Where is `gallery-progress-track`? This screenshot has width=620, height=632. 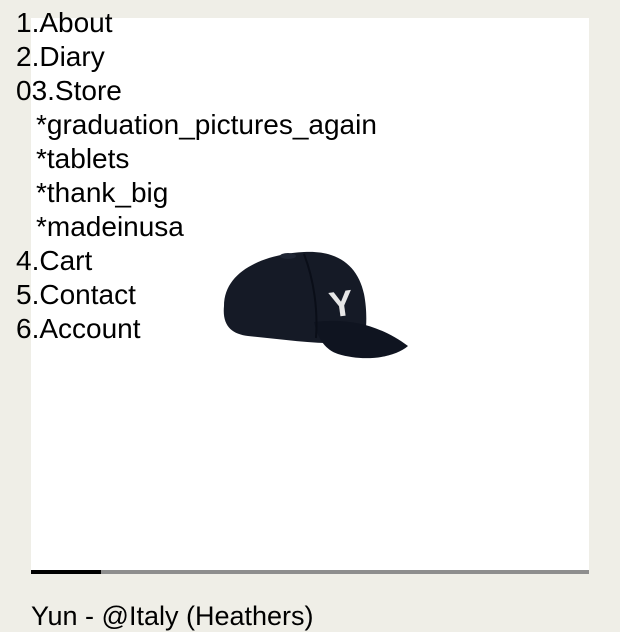
gallery-progress-track is located at coordinates (310, 572).